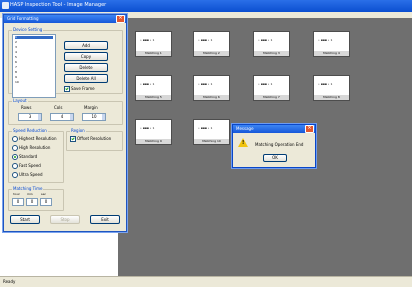 This screenshot has height=287, width=412. What do you see at coordinates (279, 144) in the screenshot?
I see `dialog-message: Matching Operation End` at bounding box center [279, 144].